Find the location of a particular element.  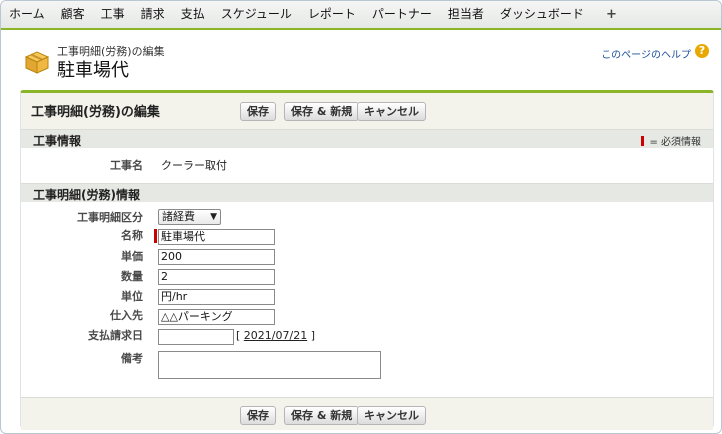

category-select-value: 諸経費 is located at coordinates (178, 216).